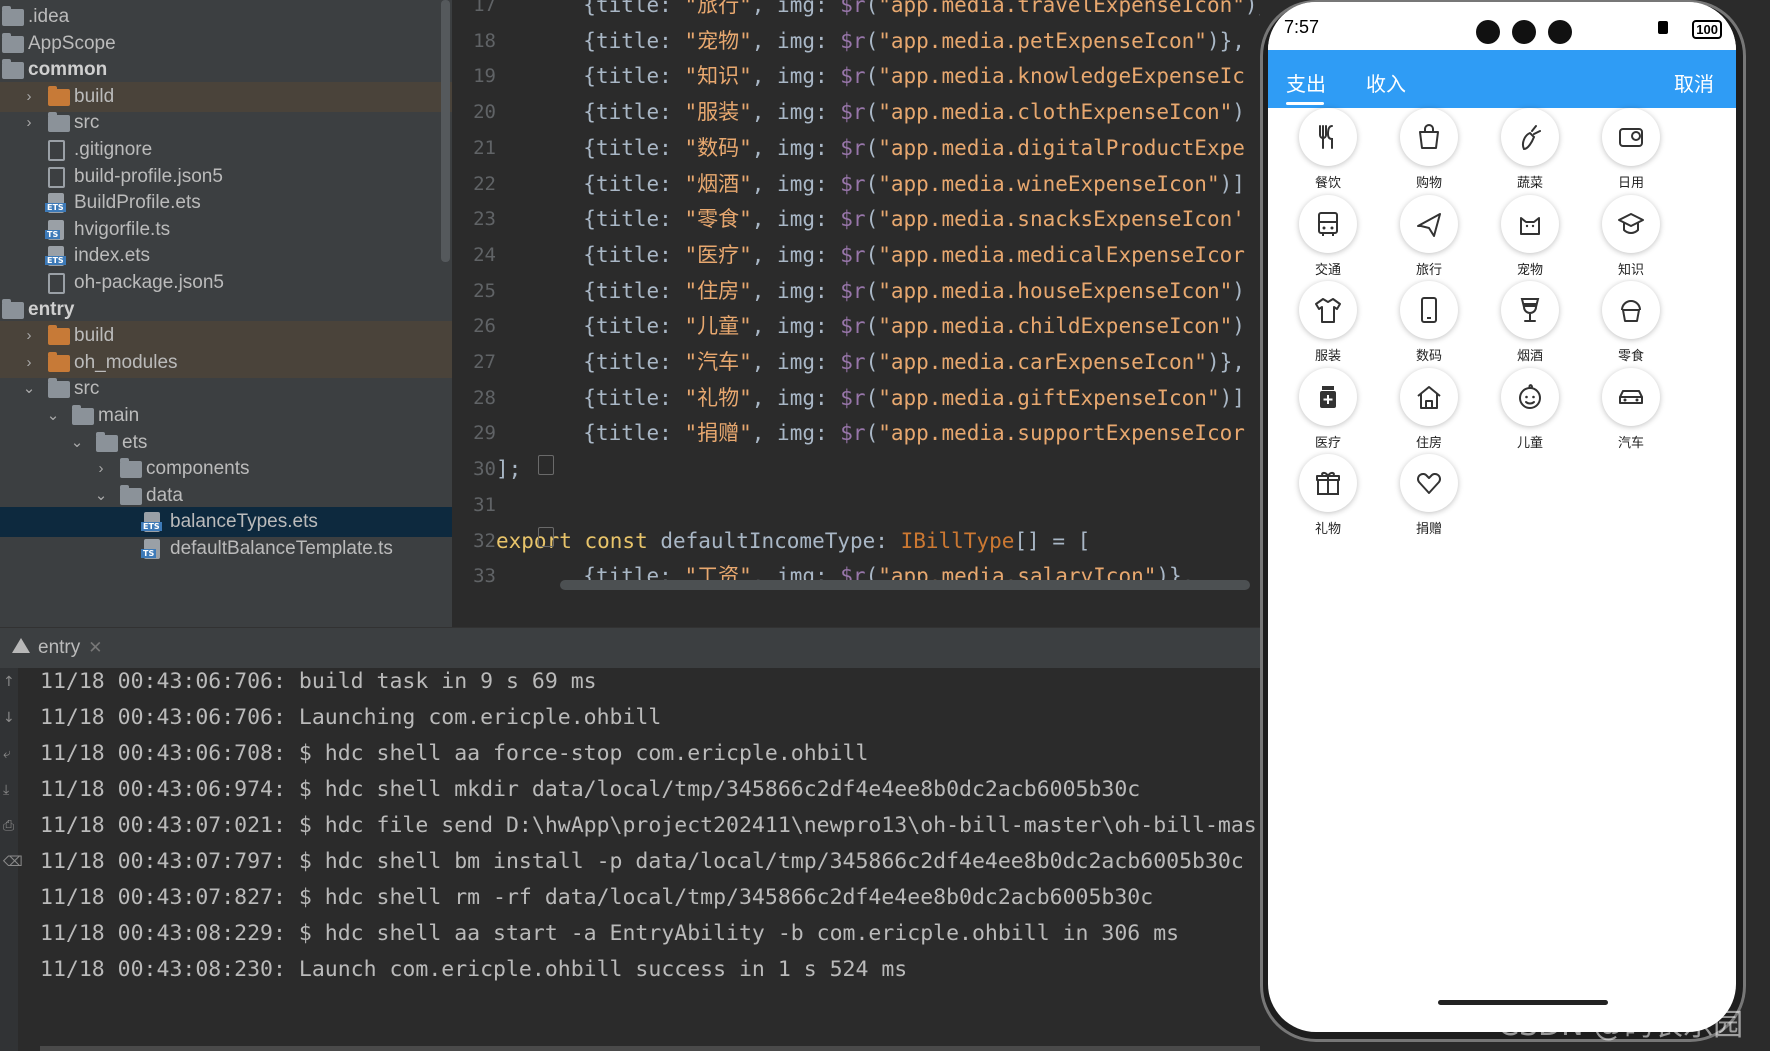 This screenshot has width=1770, height=1051. I want to click on category-label: 零食, so click(1630, 356).